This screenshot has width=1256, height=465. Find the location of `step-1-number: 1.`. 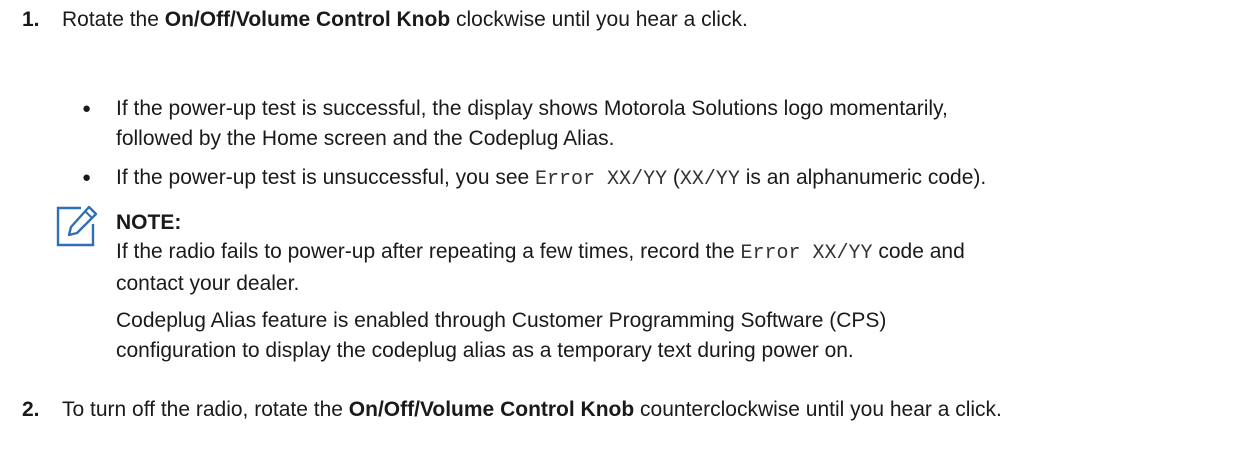

step-1-number: 1. is located at coordinates (31, 19).